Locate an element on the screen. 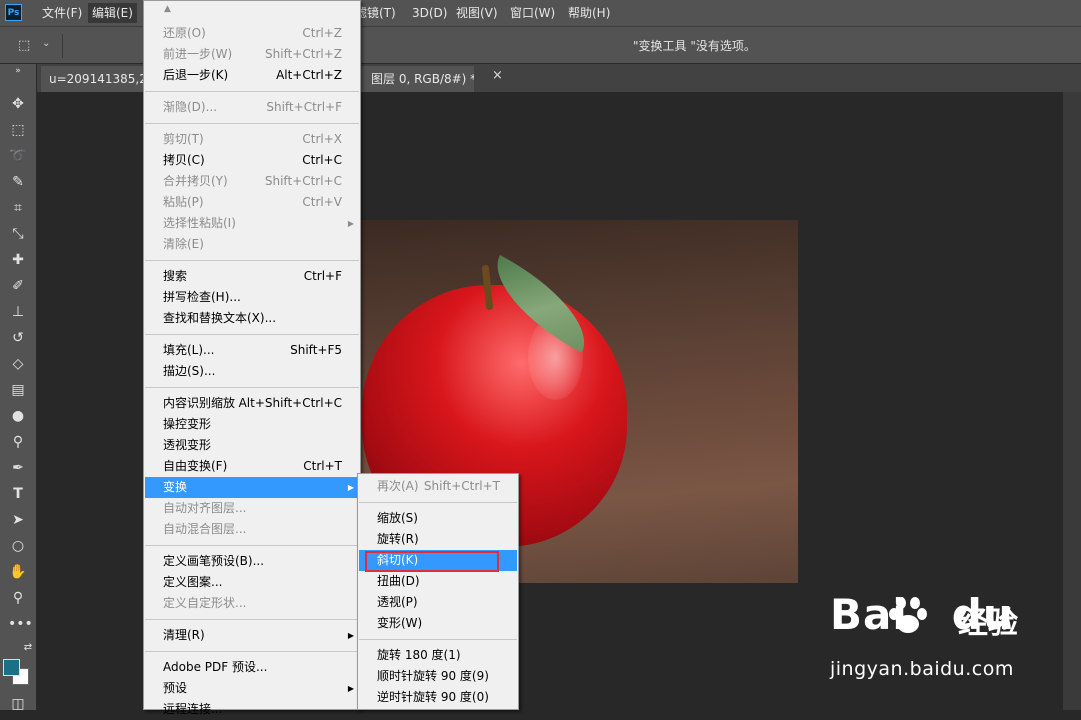  stamp-tool-icon: ⊥ is located at coordinates (18, 312).